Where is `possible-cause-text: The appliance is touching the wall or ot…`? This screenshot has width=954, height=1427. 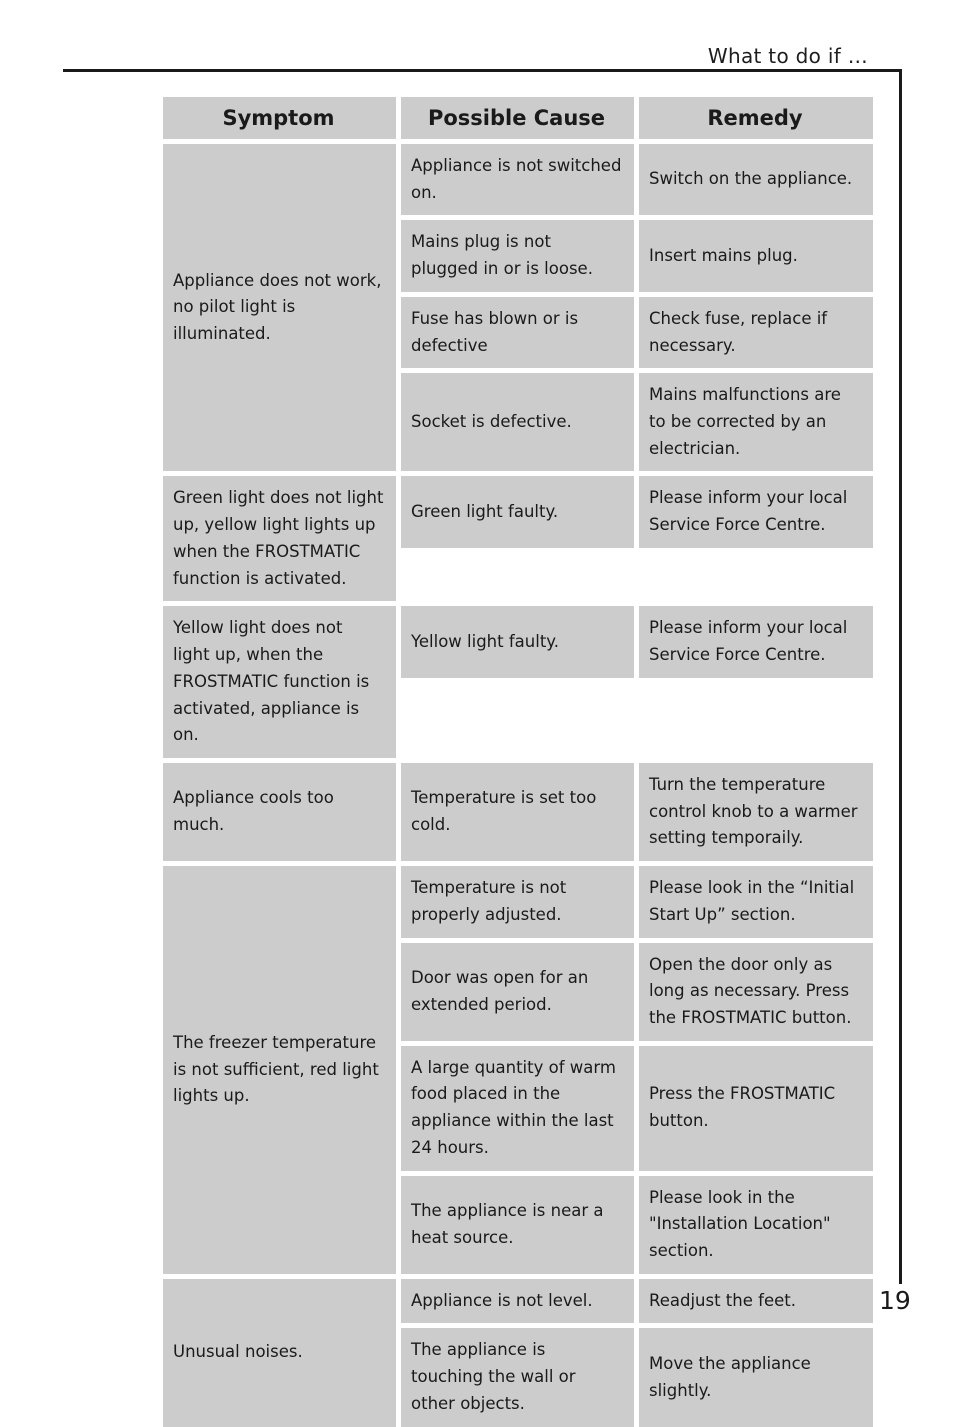 possible-cause-text: The appliance is touching the wall or ot… is located at coordinates (493, 1376).